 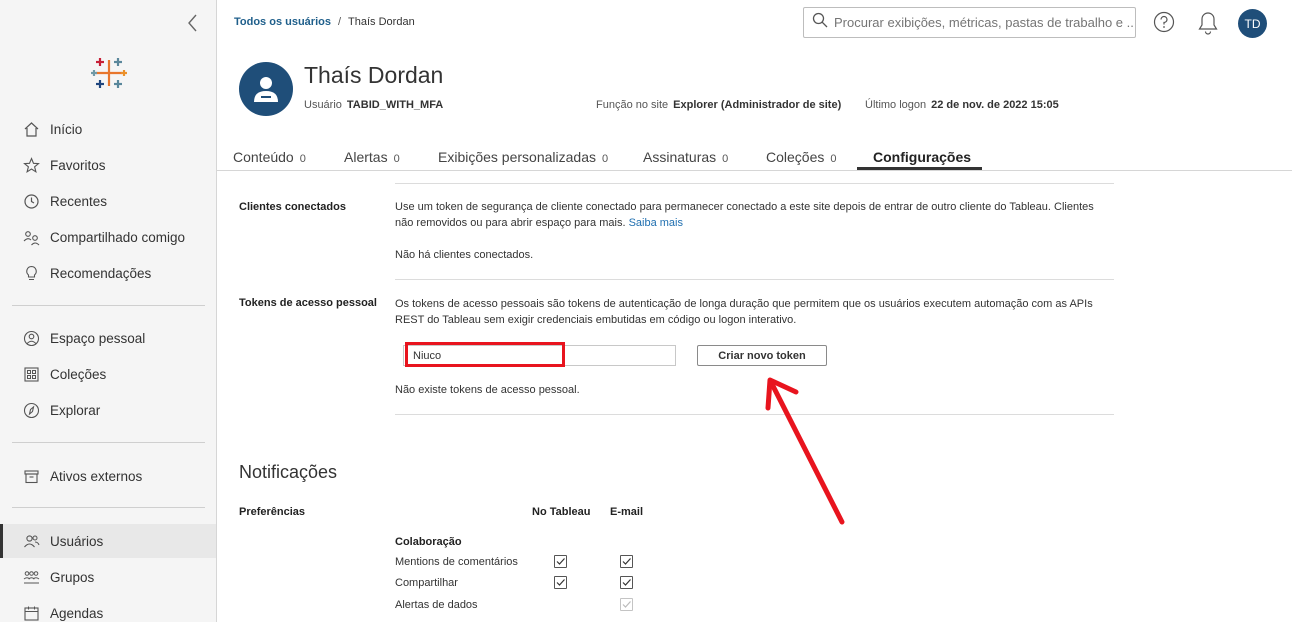 What do you see at coordinates (820, 22) in the screenshot?
I see `search-icon` at bounding box center [820, 22].